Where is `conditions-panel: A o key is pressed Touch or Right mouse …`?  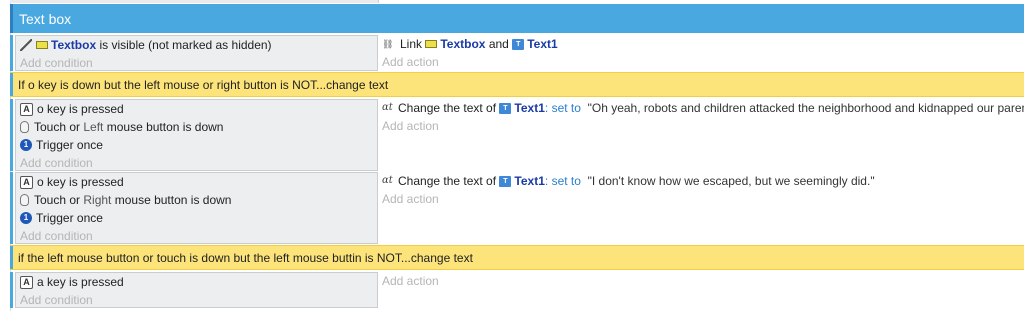 conditions-panel: A o key is pressed Touch or Right mouse … is located at coordinates (196, 208).